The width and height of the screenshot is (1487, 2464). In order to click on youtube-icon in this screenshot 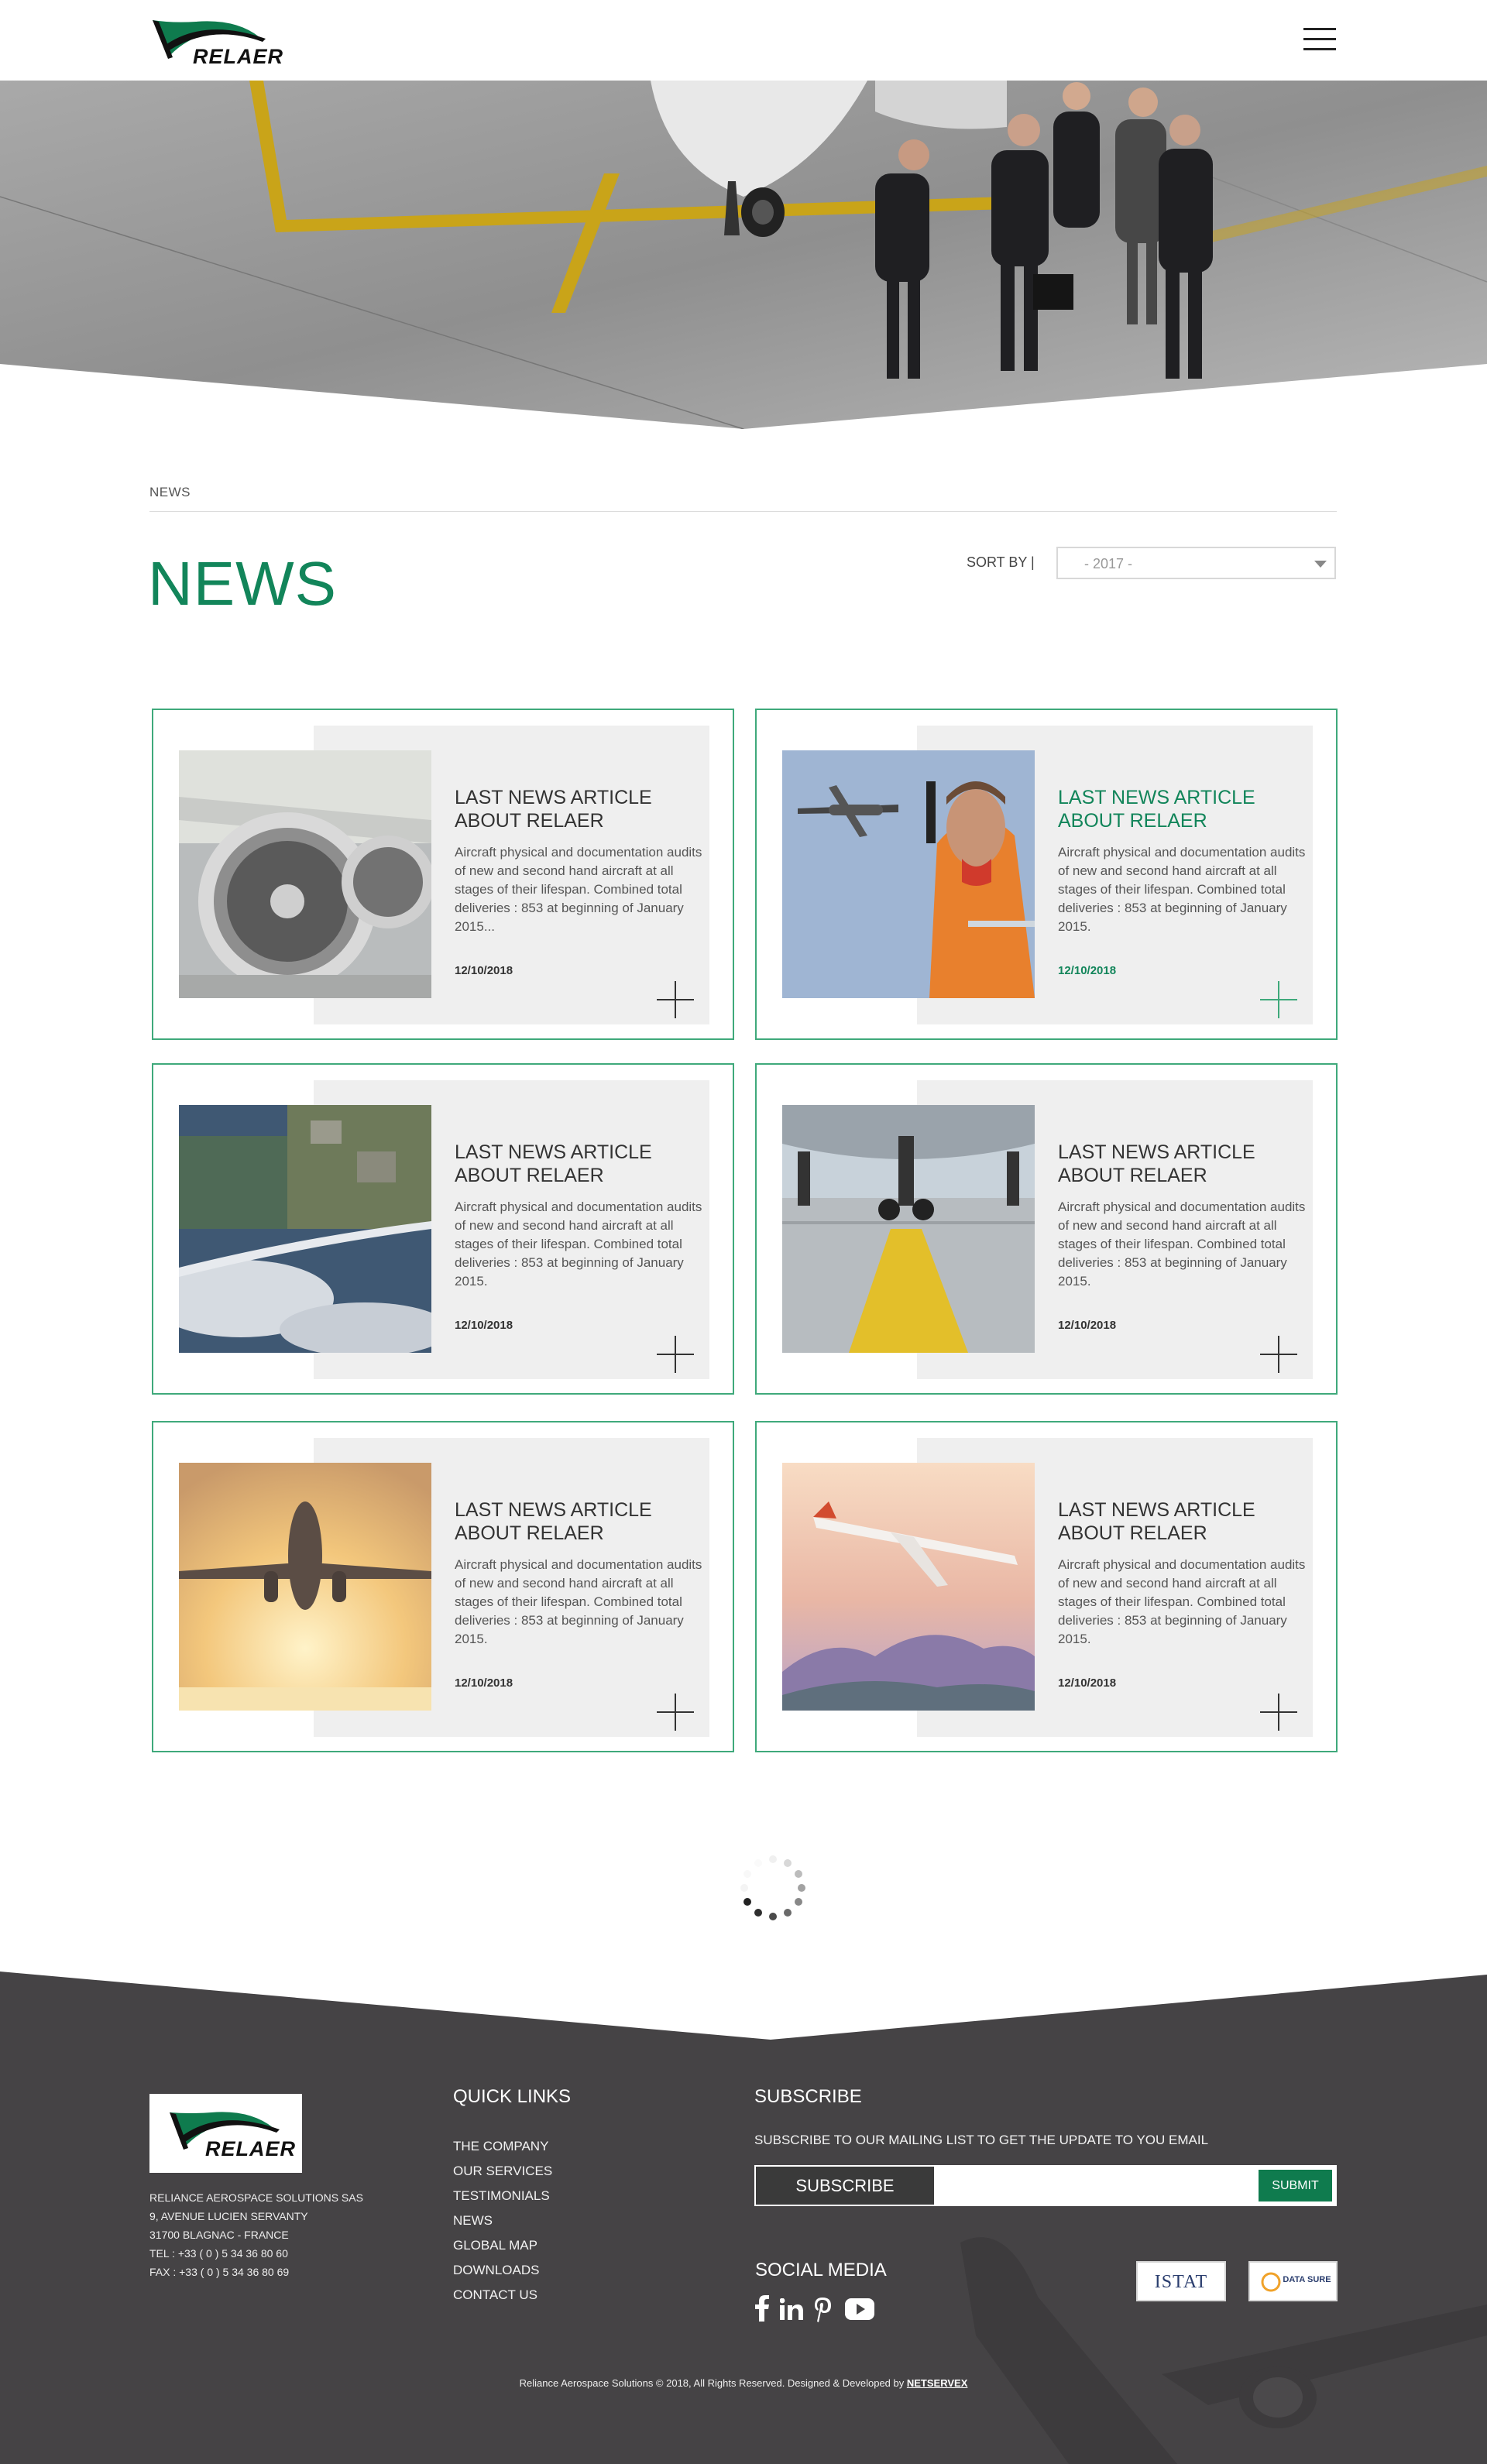, I will do `click(860, 2309)`.